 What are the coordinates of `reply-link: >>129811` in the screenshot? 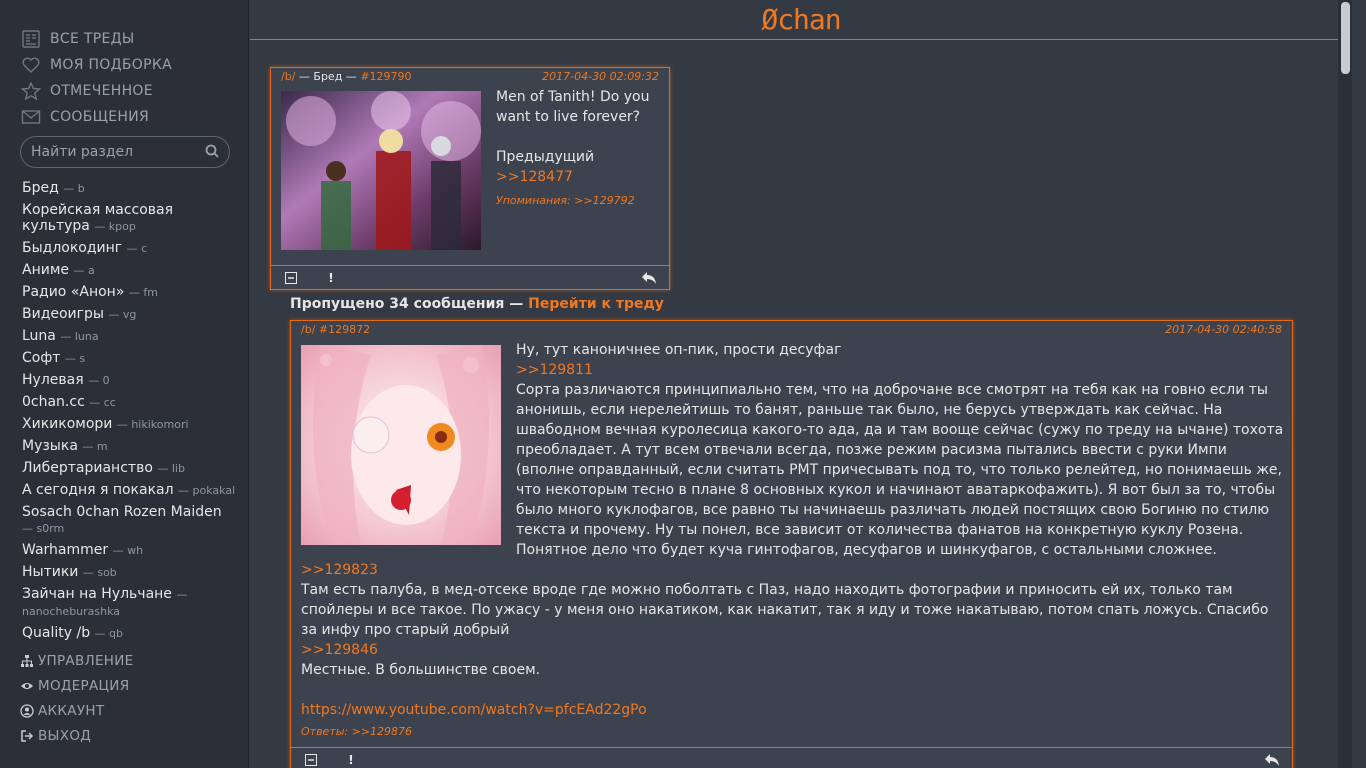 It's located at (901, 370).